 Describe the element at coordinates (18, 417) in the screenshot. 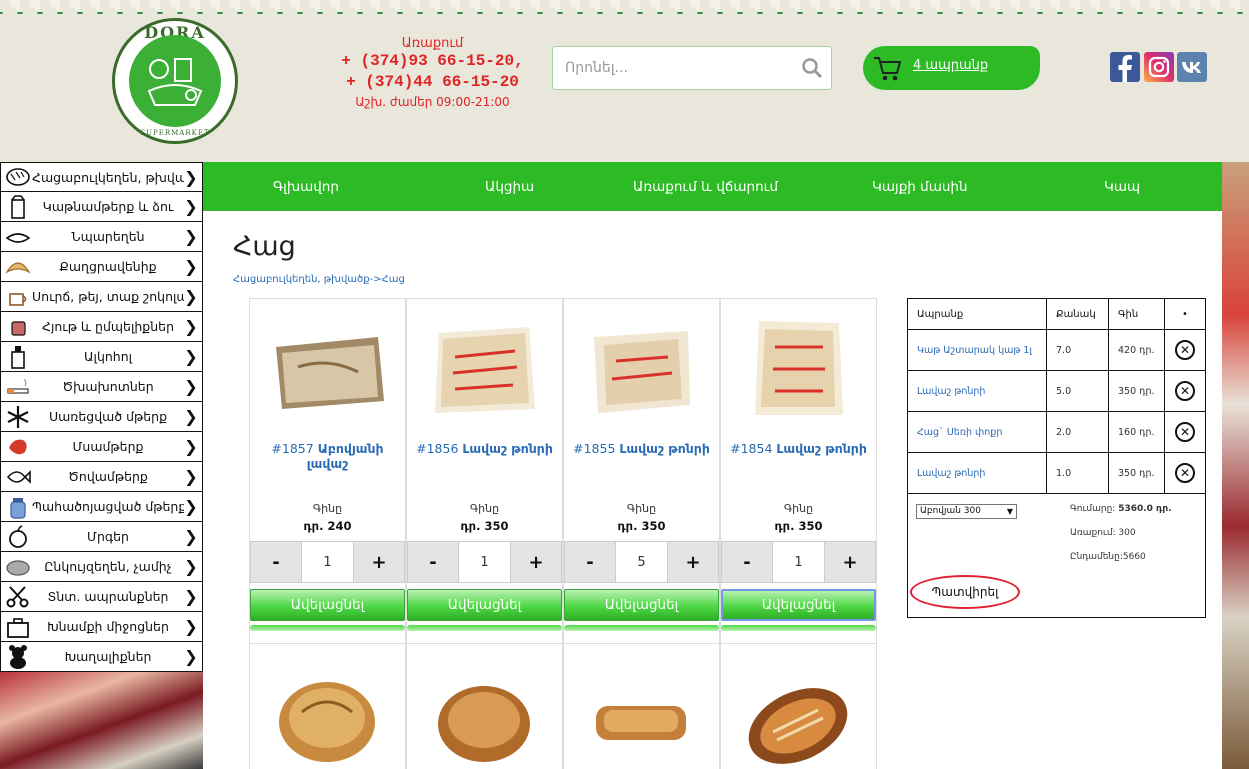

I see `snowflake-icon` at that location.